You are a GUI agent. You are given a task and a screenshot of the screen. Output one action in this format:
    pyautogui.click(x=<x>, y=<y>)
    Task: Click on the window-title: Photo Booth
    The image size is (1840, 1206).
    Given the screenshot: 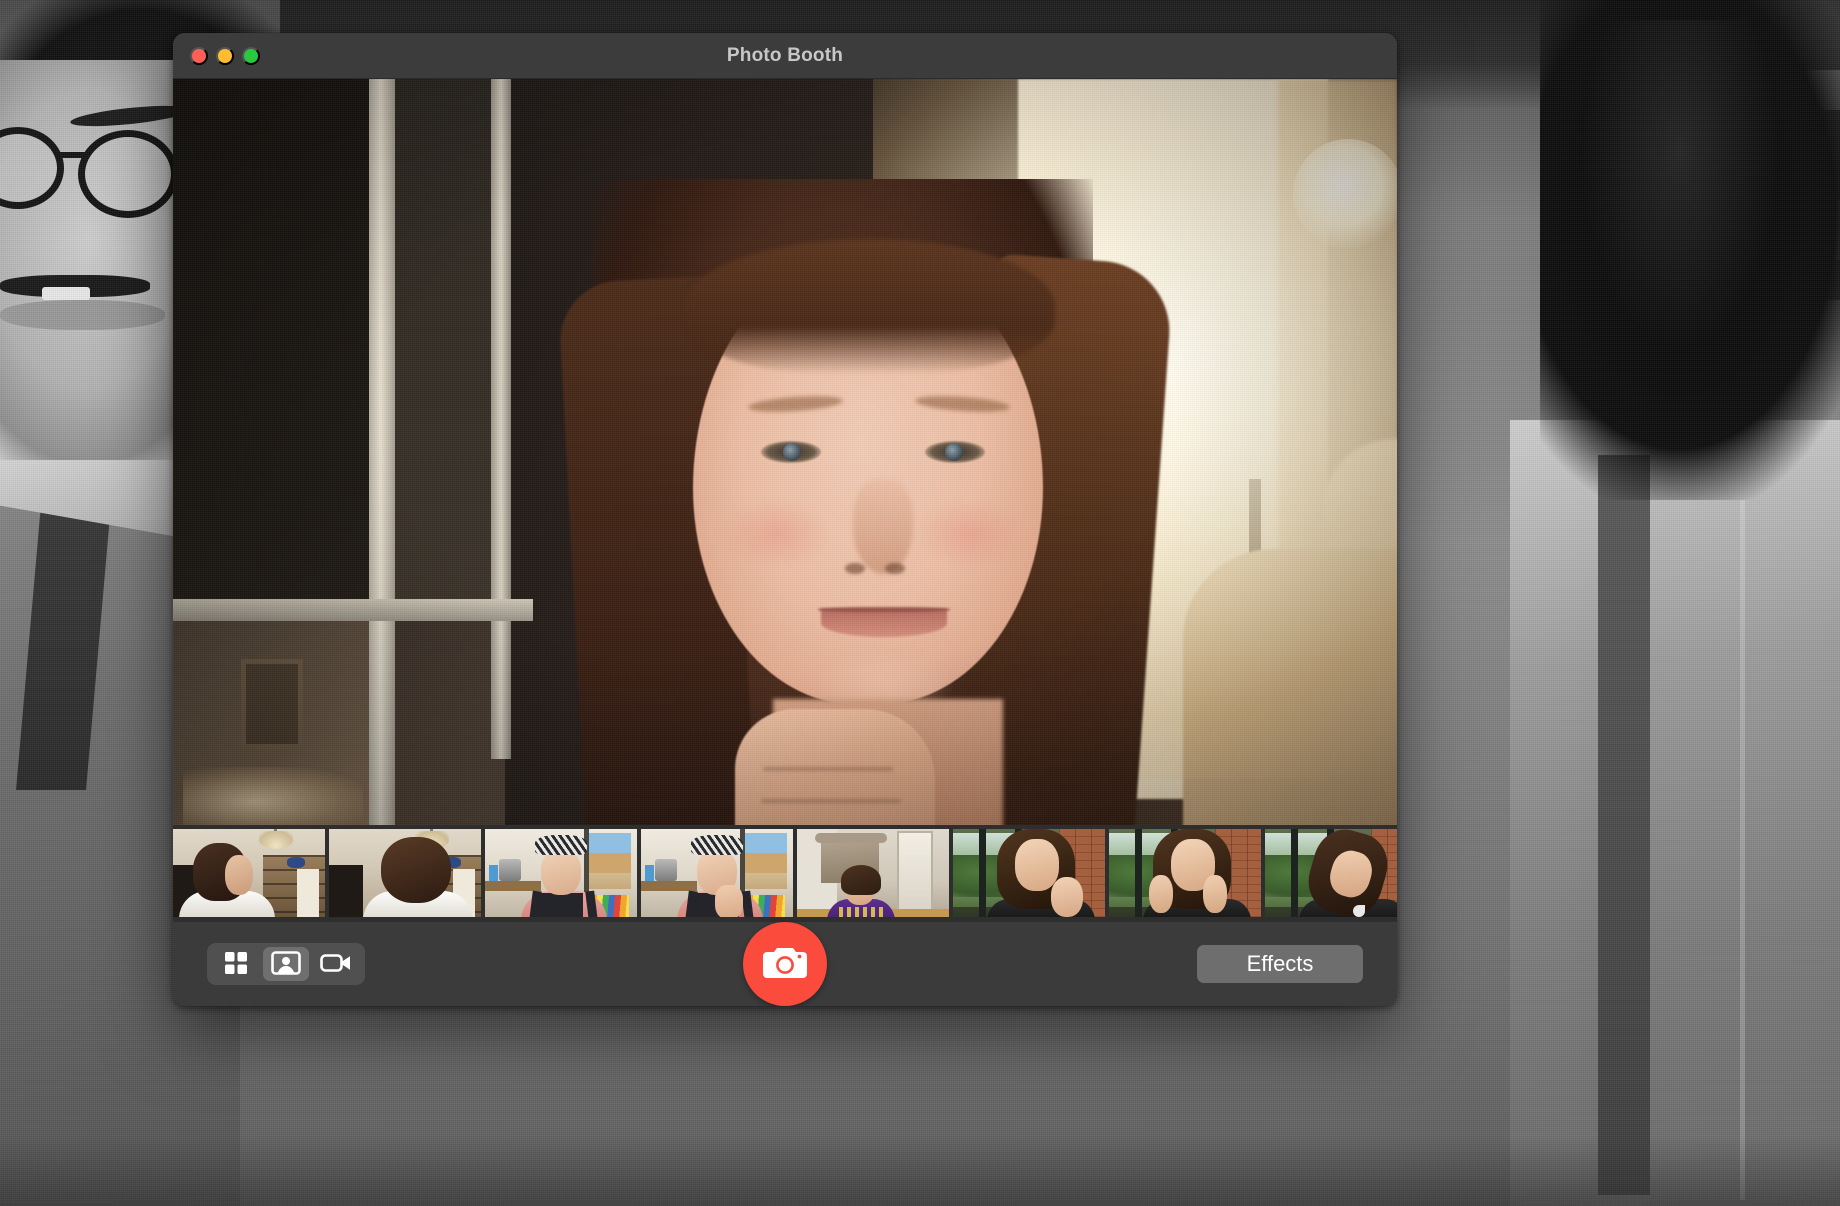 What is the action you would take?
    pyautogui.click(x=785, y=55)
    